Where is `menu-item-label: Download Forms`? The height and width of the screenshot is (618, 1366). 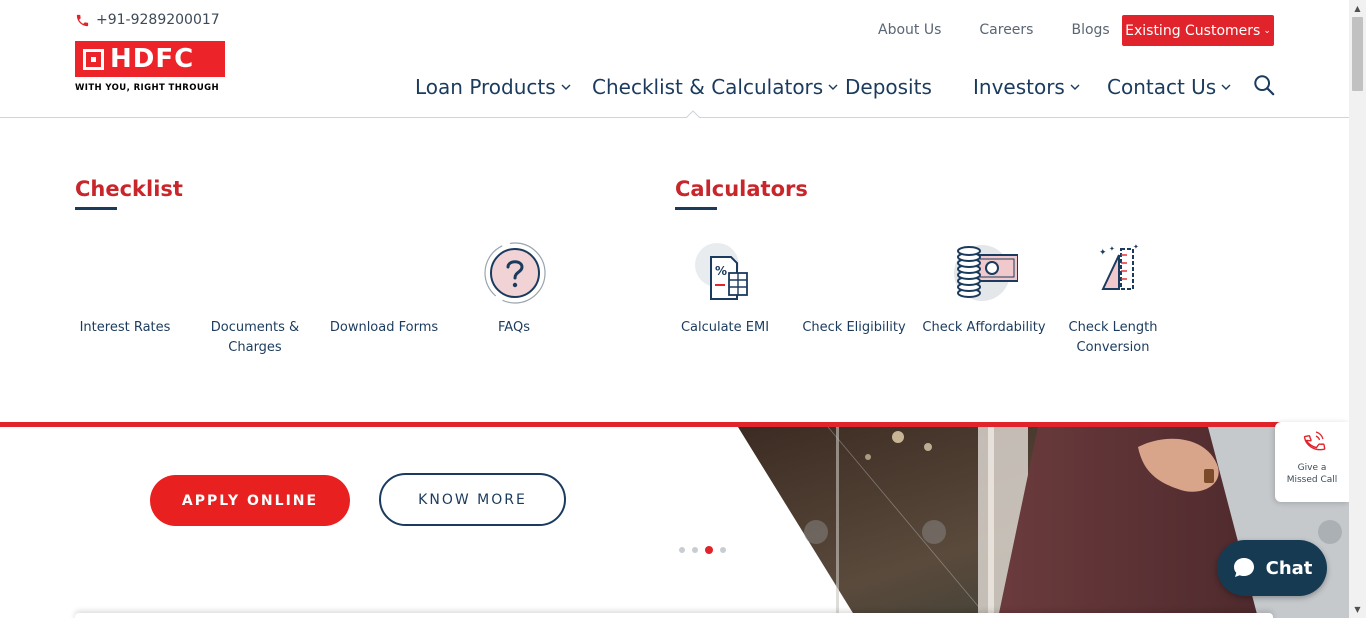
menu-item-label: Download Forms is located at coordinates (384, 327).